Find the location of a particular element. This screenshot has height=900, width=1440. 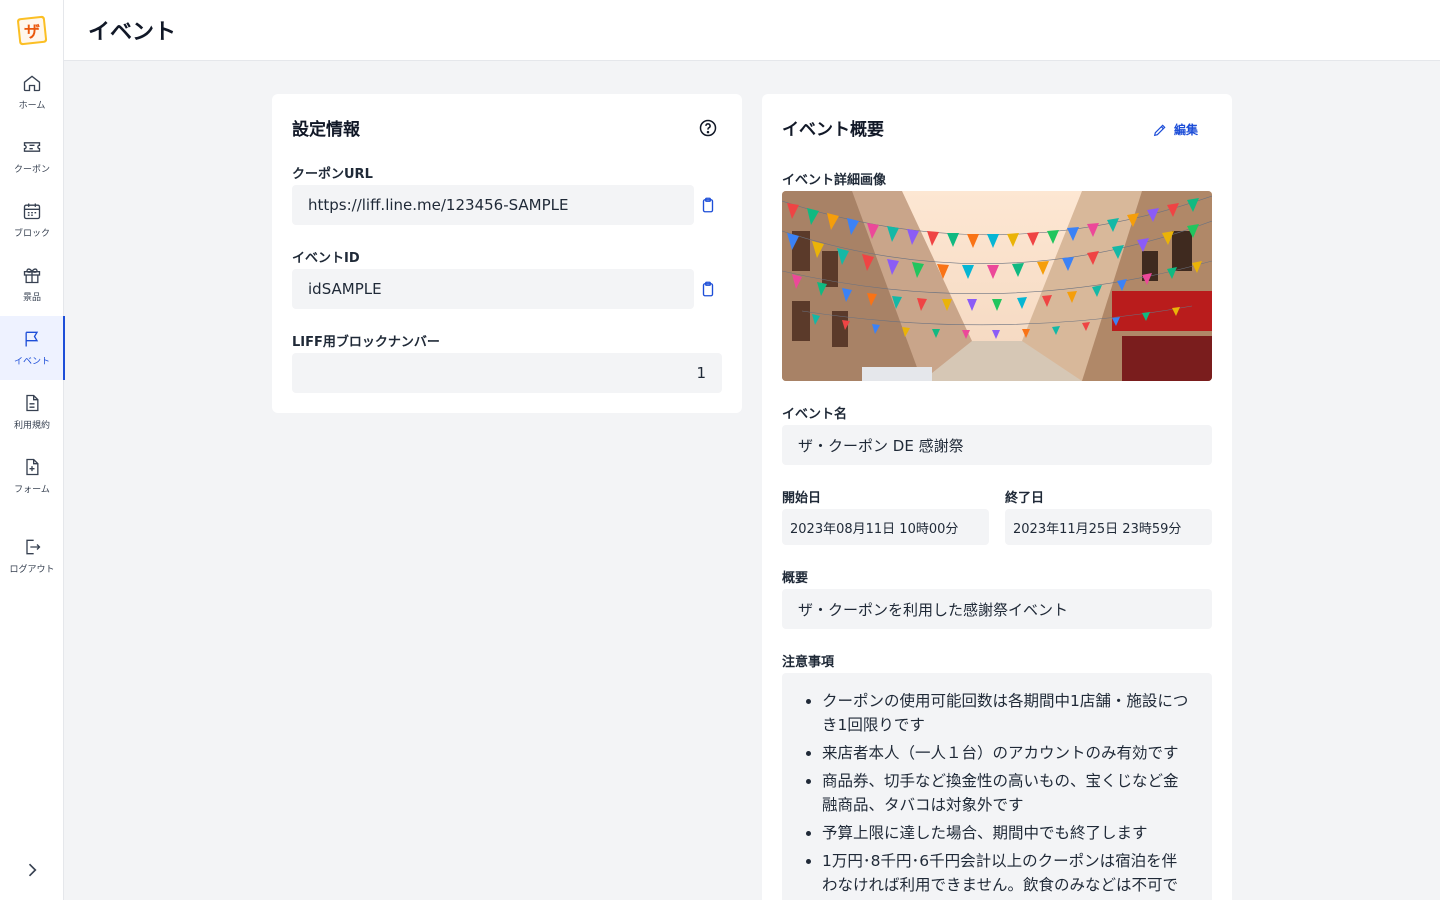

app-logo: ザ is located at coordinates (32, 30).